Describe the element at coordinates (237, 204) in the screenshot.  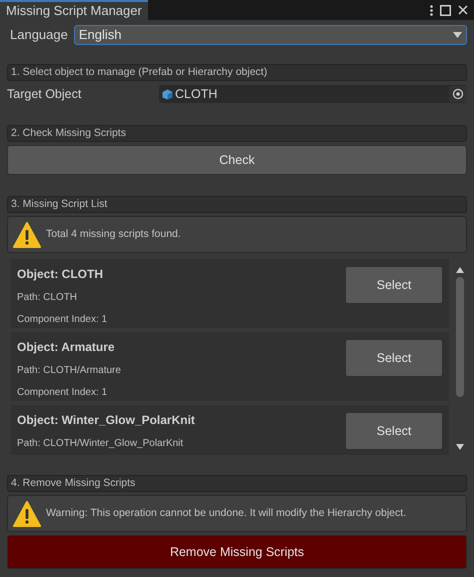
I see `section-header: 3. Missing Script List` at that location.